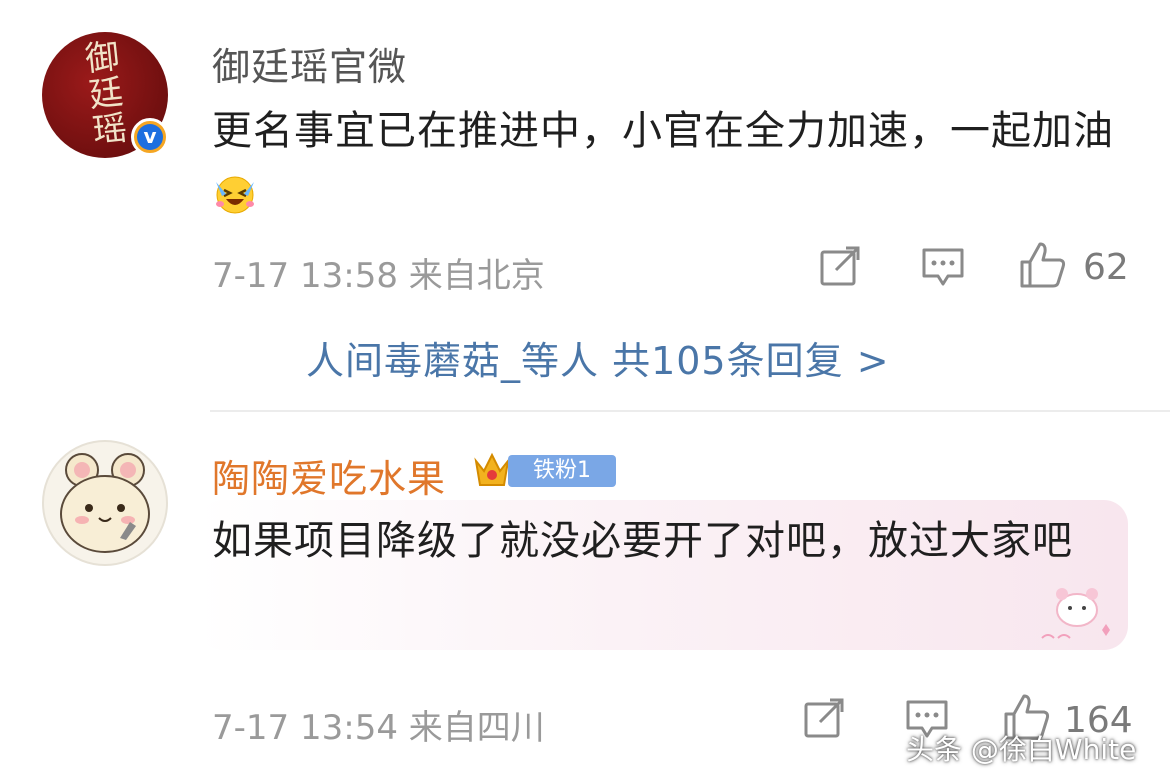 This screenshot has height=782, width=1170. What do you see at coordinates (562, 471) in the screenshot?
I see `fan-badge-label: 铁粉1` at bounding box center [562, 471].